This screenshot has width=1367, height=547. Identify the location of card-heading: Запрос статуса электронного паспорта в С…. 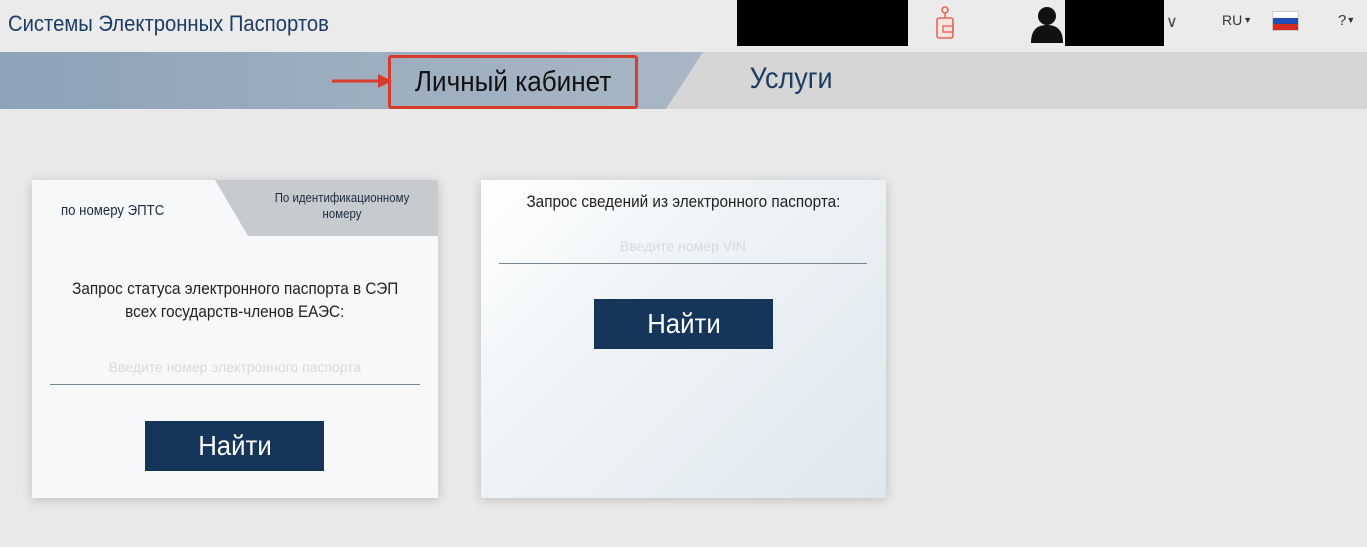
(235, 300).